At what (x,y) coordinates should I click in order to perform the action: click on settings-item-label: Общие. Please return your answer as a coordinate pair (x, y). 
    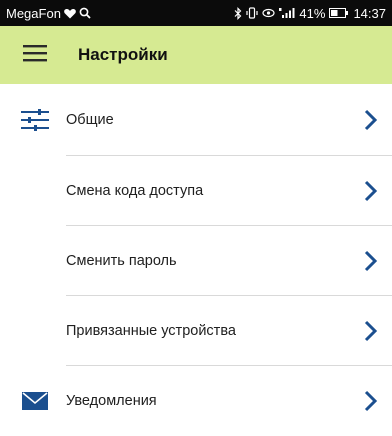
    Looking at the image, I should click on (90, 120).